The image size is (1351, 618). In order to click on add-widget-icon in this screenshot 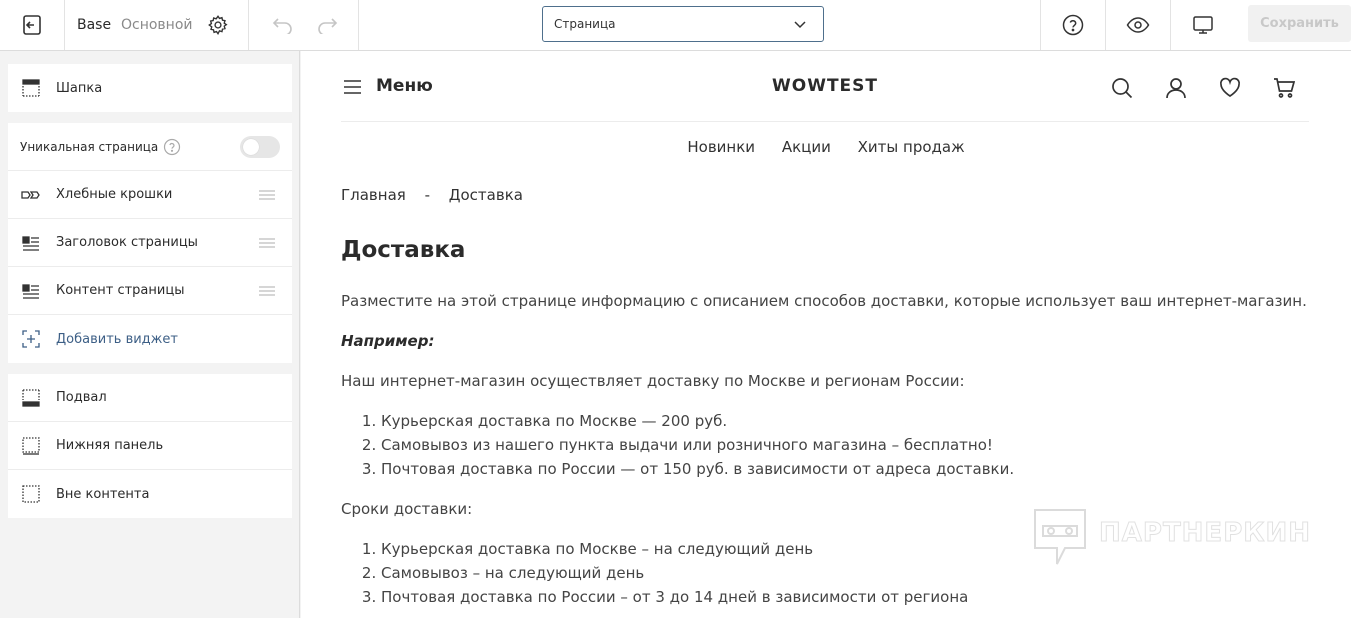, I will do `click(31, 339)`.